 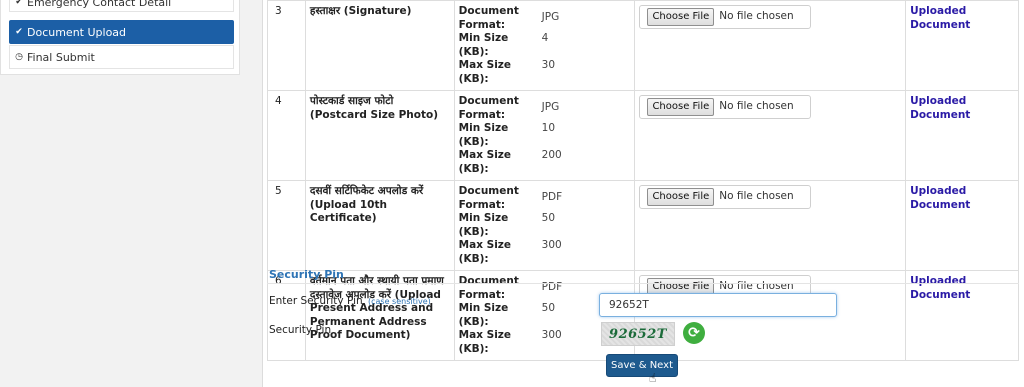 I want to click on format-value: PDF, so click(x=552, y=197).